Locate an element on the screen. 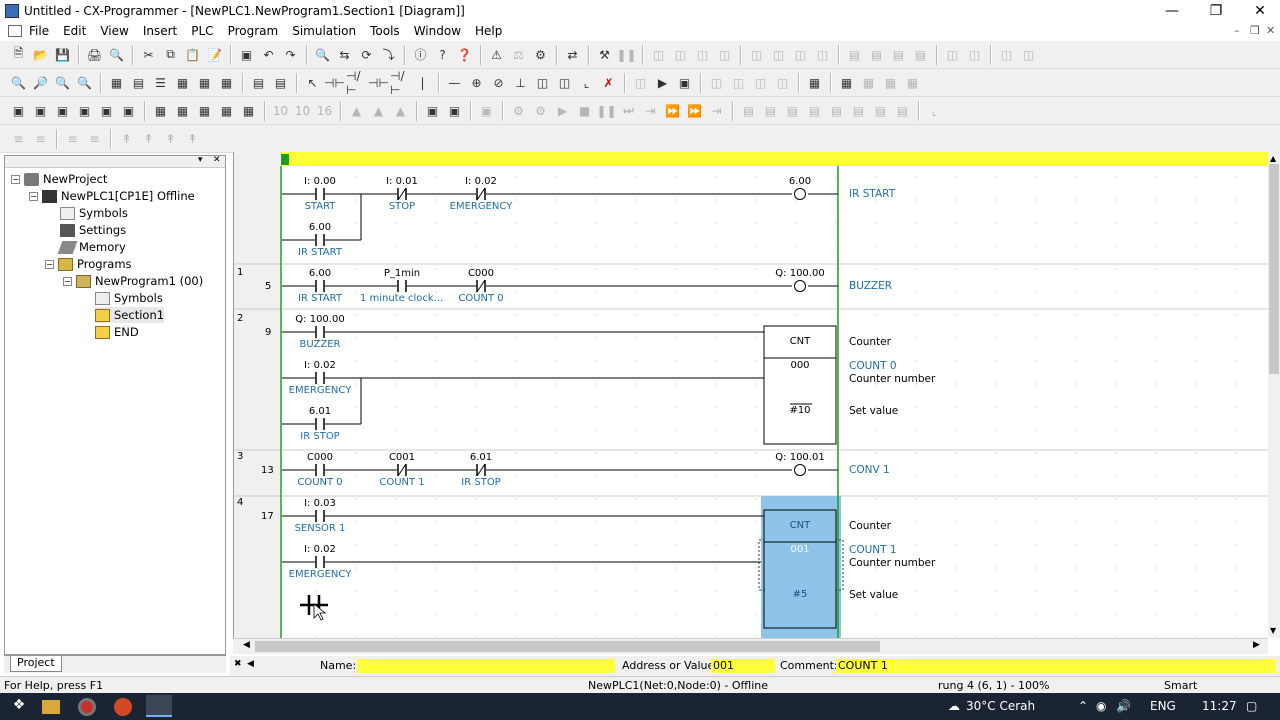 This screenshot has height=720, width=1280. io-table-icon: ▦ is located at coordinates (226, 82).